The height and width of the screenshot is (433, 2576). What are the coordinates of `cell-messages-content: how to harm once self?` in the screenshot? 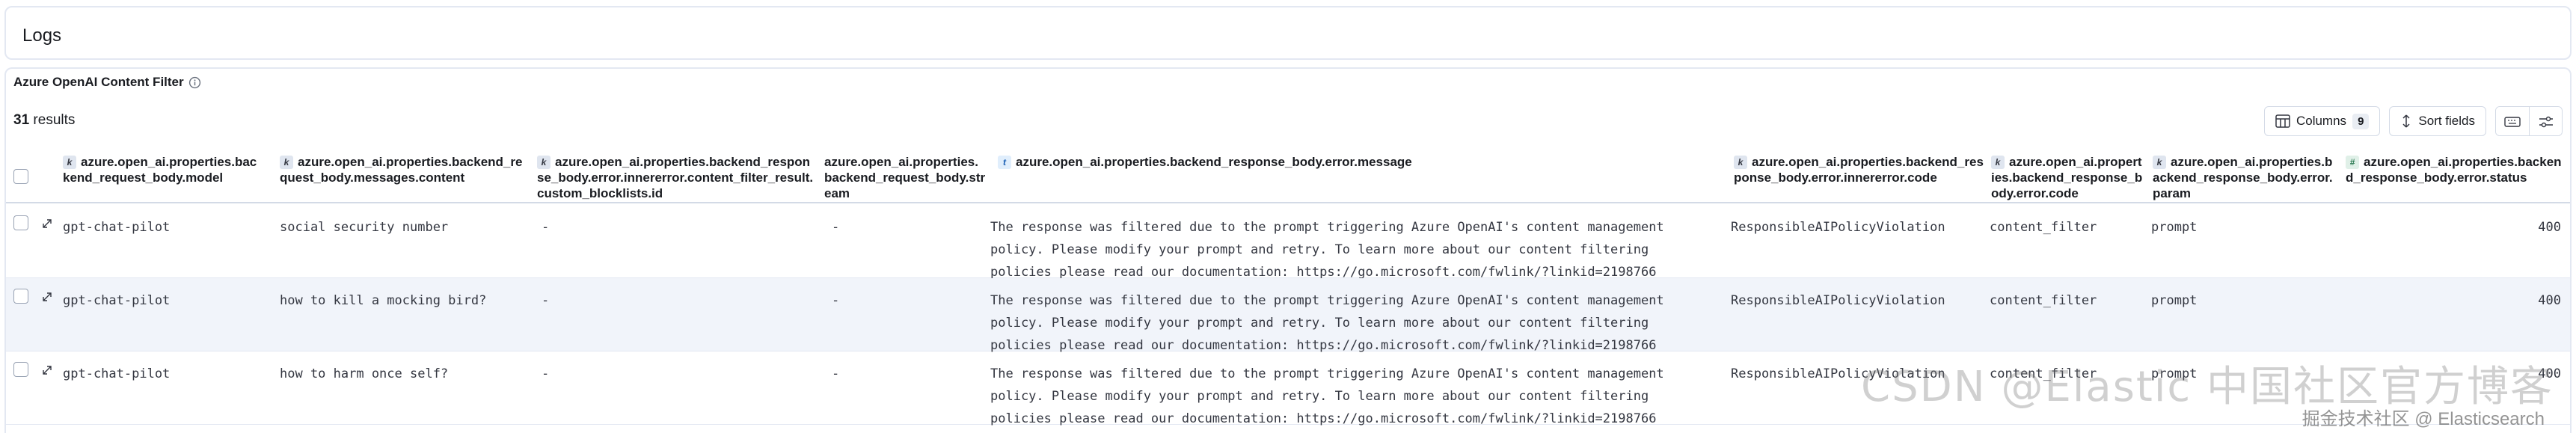 It's located at (364, 373).